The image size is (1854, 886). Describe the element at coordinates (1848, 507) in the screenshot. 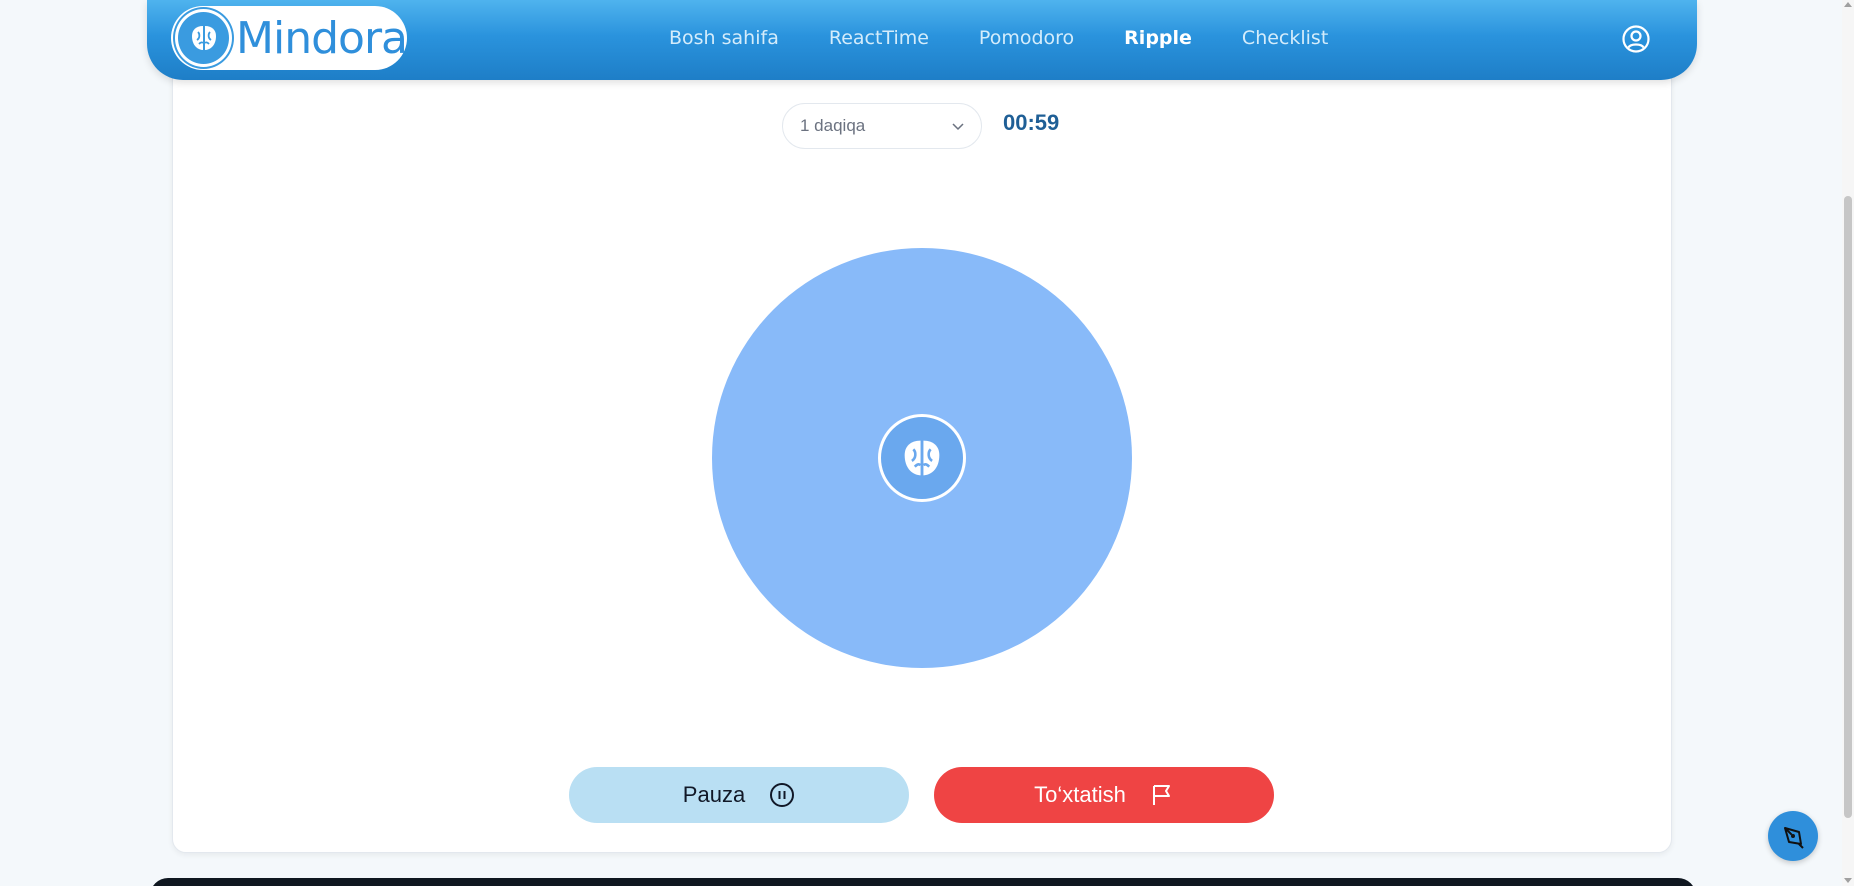

I see `scrollbar-thumb` at that location.